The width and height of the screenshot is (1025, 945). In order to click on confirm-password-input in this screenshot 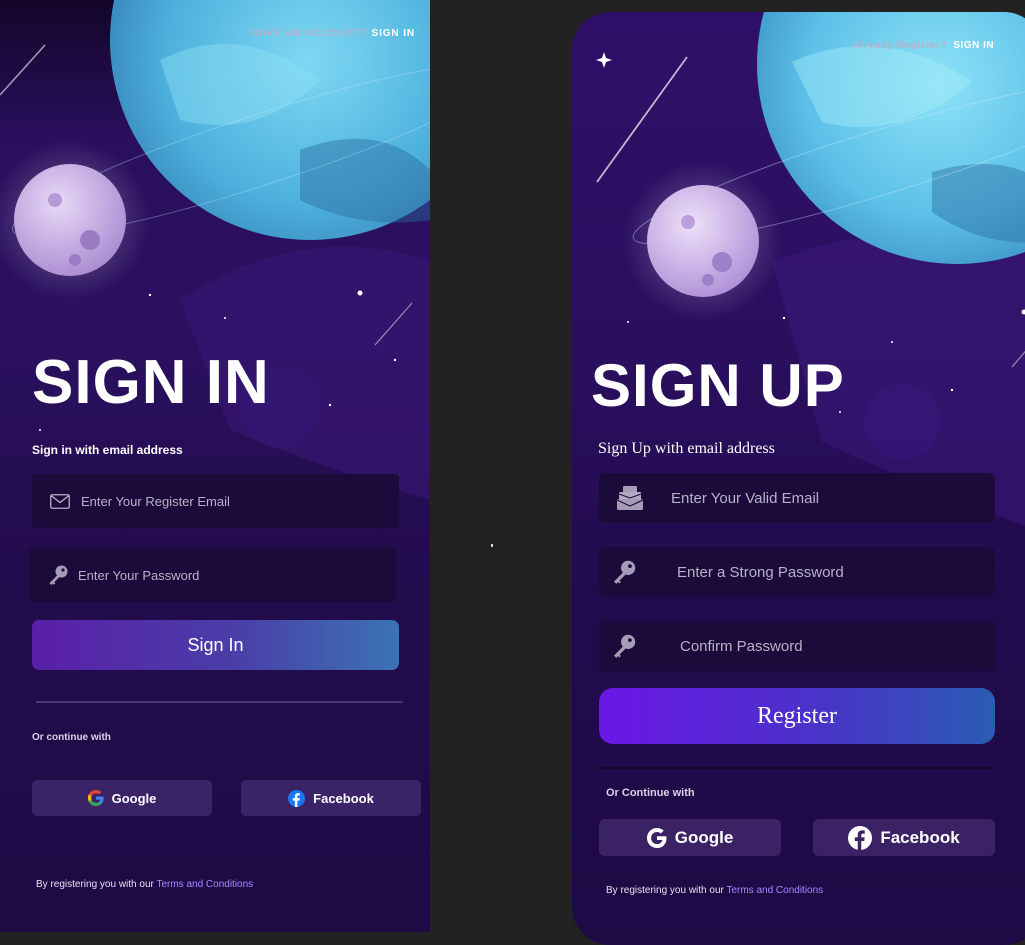, I will do `click(836, 646)`.